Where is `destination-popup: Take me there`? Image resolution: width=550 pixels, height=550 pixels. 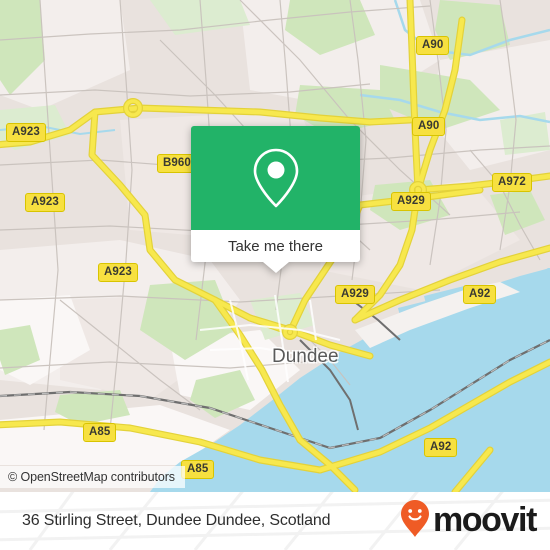 destination-popup: Take me there is located at coordinates (275, 199).